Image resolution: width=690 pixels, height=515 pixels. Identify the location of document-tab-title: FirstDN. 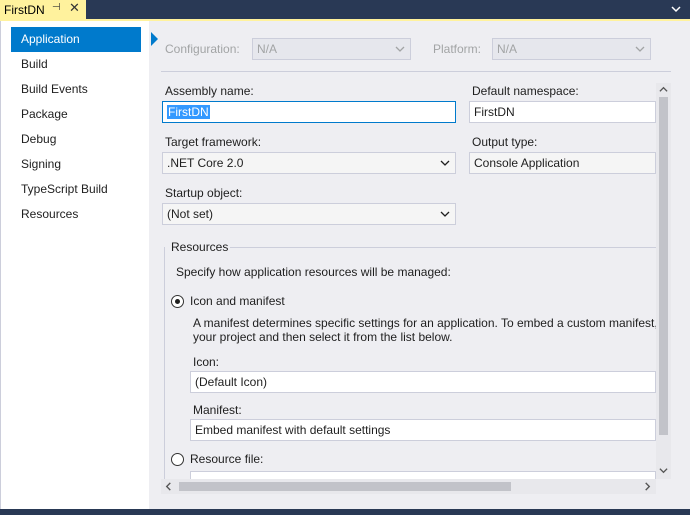
(24, 9).